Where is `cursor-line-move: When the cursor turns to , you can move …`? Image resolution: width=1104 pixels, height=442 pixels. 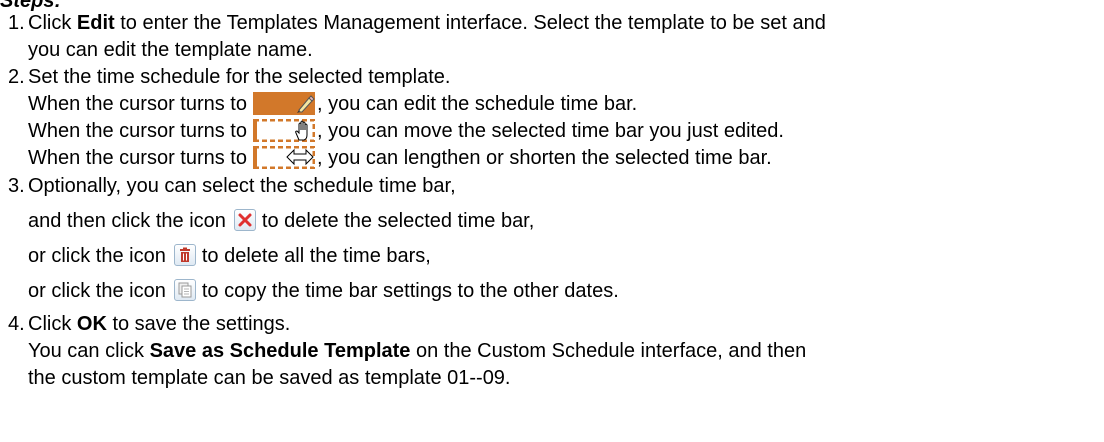 cursor-line-move: When the cursor turns to , you can move … is located at coordinates (406, 130).